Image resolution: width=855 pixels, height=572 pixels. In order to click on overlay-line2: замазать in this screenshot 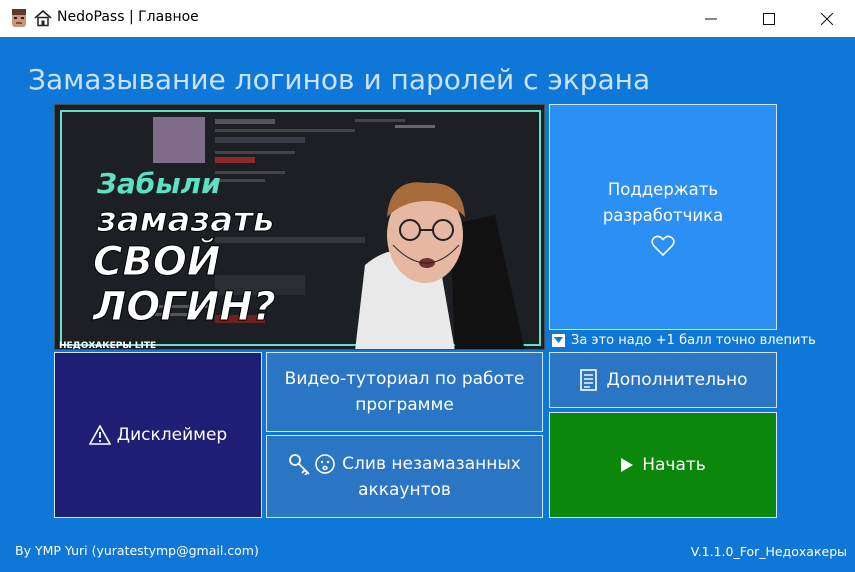, I will do `click(185, 220)`.